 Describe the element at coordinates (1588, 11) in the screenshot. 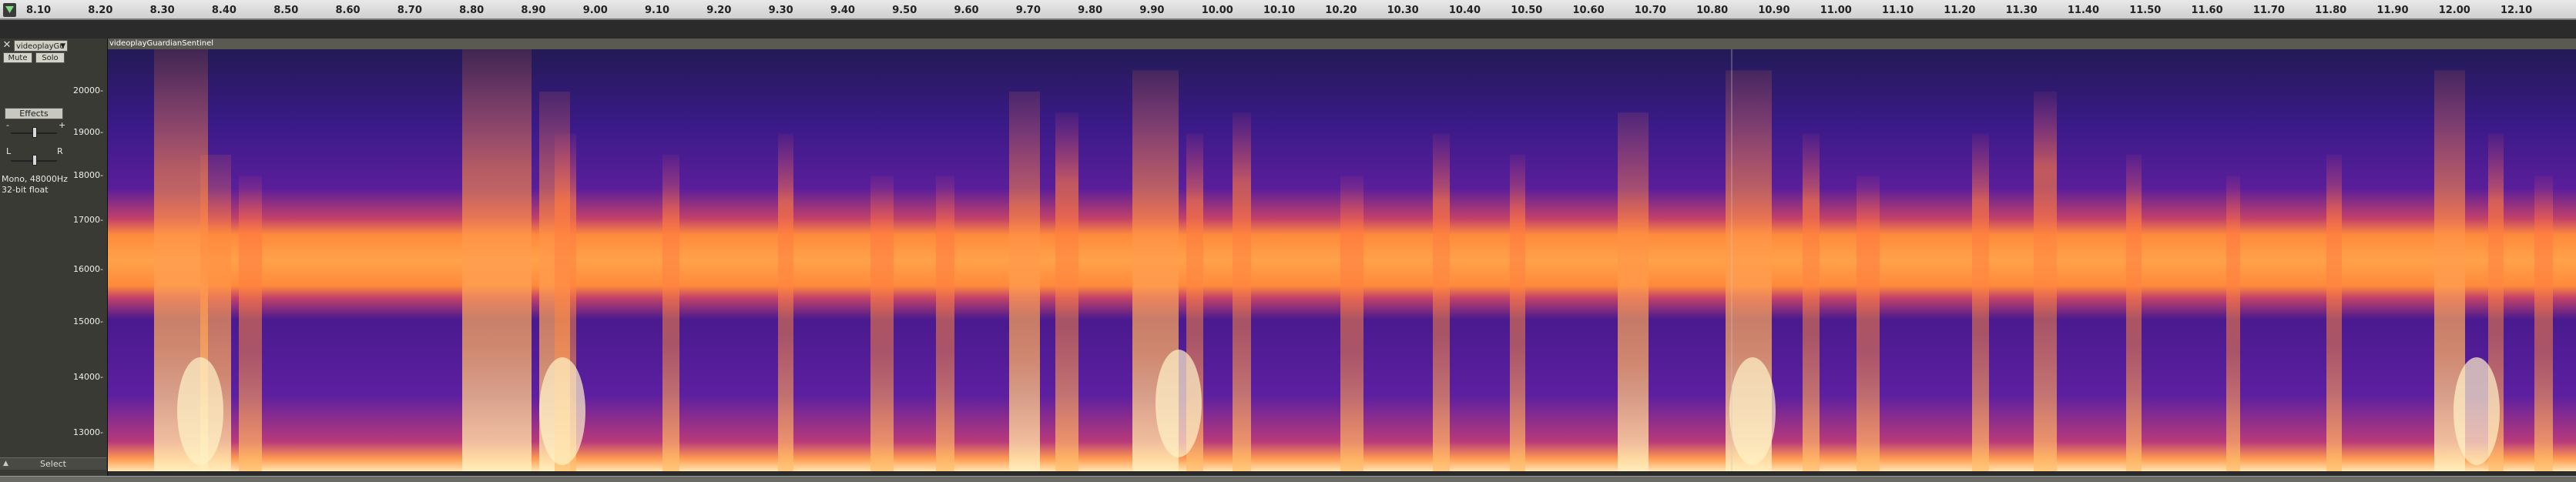

I see `ruler-tick-label: 10.60` at that location.